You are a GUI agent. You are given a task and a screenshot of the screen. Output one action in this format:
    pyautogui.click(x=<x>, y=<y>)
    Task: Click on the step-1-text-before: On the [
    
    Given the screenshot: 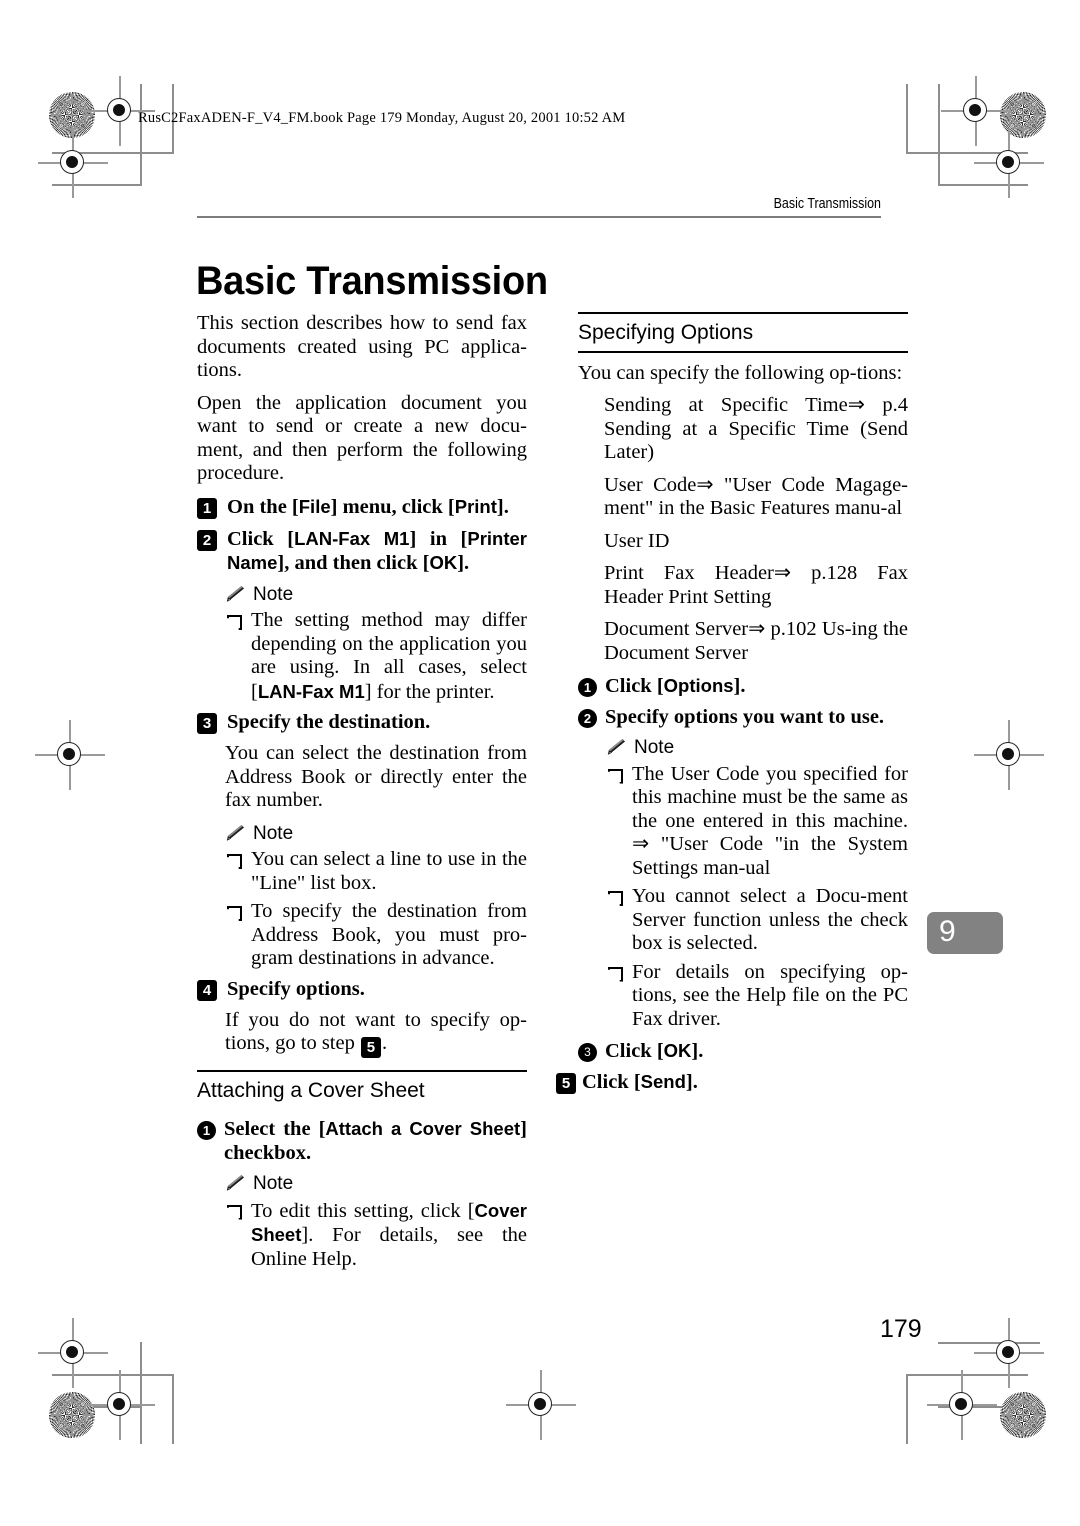 What is the action you would take?
    pyautogui.click(x=263, y=506)
    